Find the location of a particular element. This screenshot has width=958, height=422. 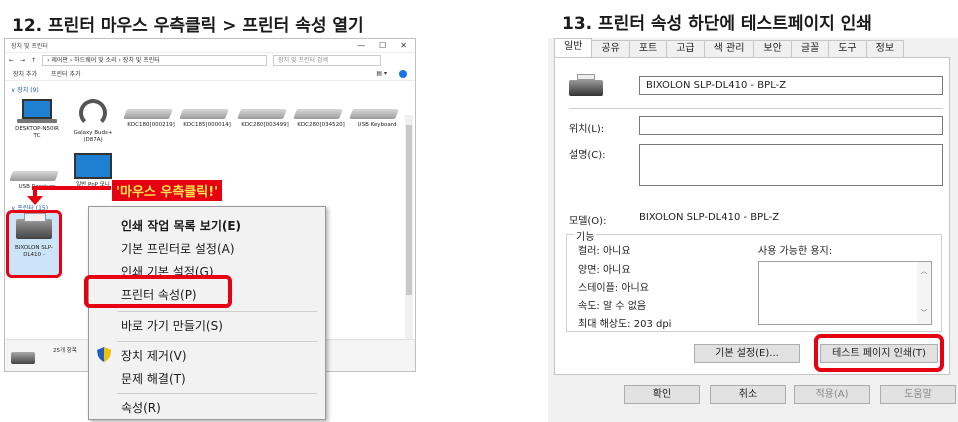

view-options-icon: ▤ ▾ is located at coordinates (381, 73).